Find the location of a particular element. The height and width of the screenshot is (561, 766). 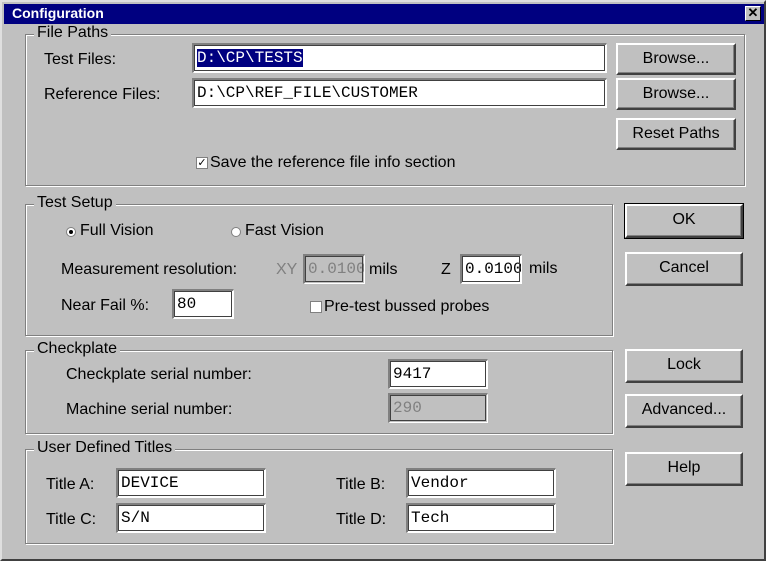

ok-button: OK is located at coordinates (684, 221).